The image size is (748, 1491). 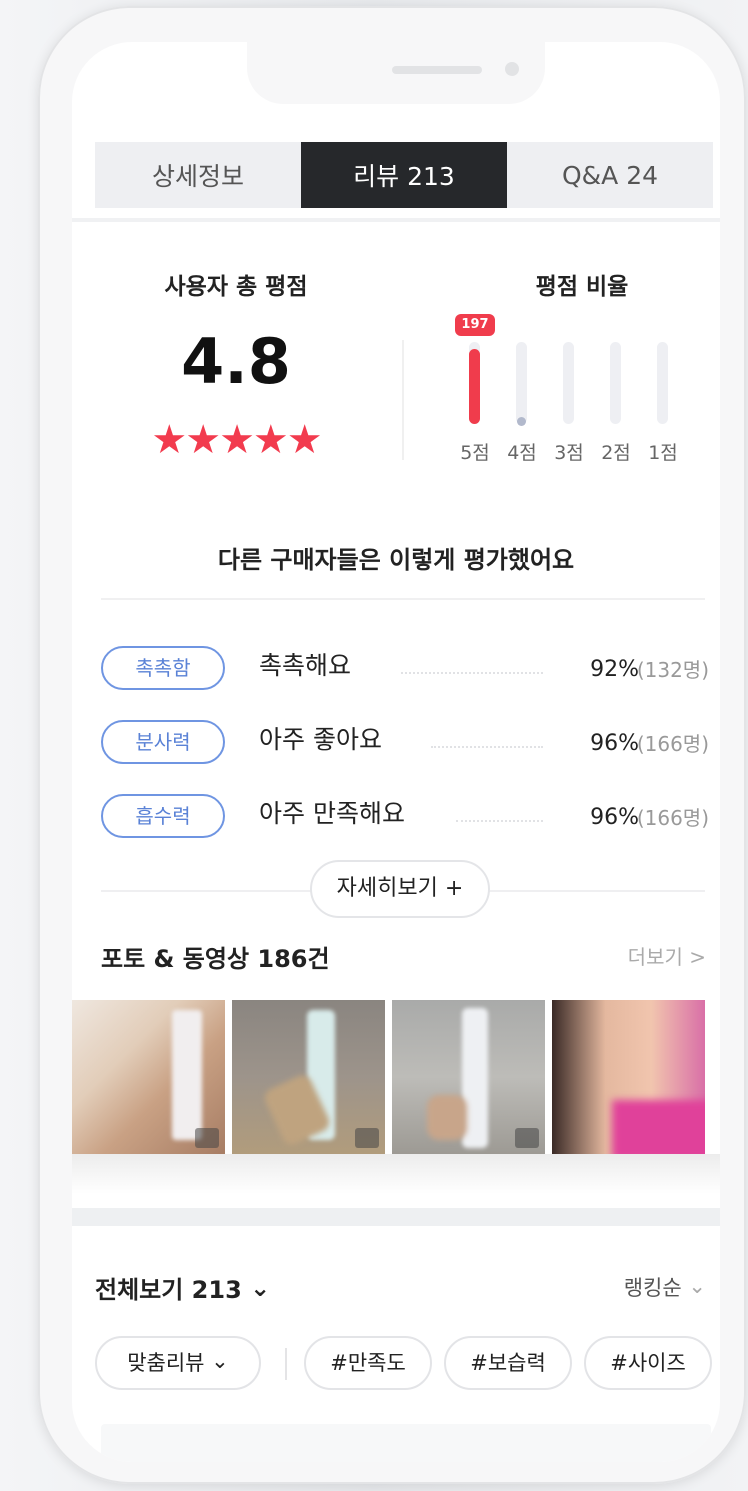 What do you see at coordinates (305, 665) in the screenshot?
I see `evaluation-text: 촉촉해요` at bounding box center [305, 665].